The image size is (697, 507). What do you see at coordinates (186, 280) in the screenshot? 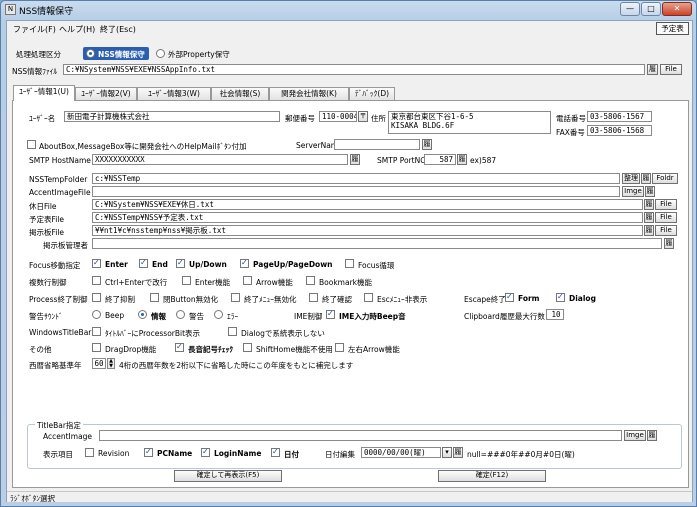
I see `enter-func-checkbox` at bounding box center [186, 280].